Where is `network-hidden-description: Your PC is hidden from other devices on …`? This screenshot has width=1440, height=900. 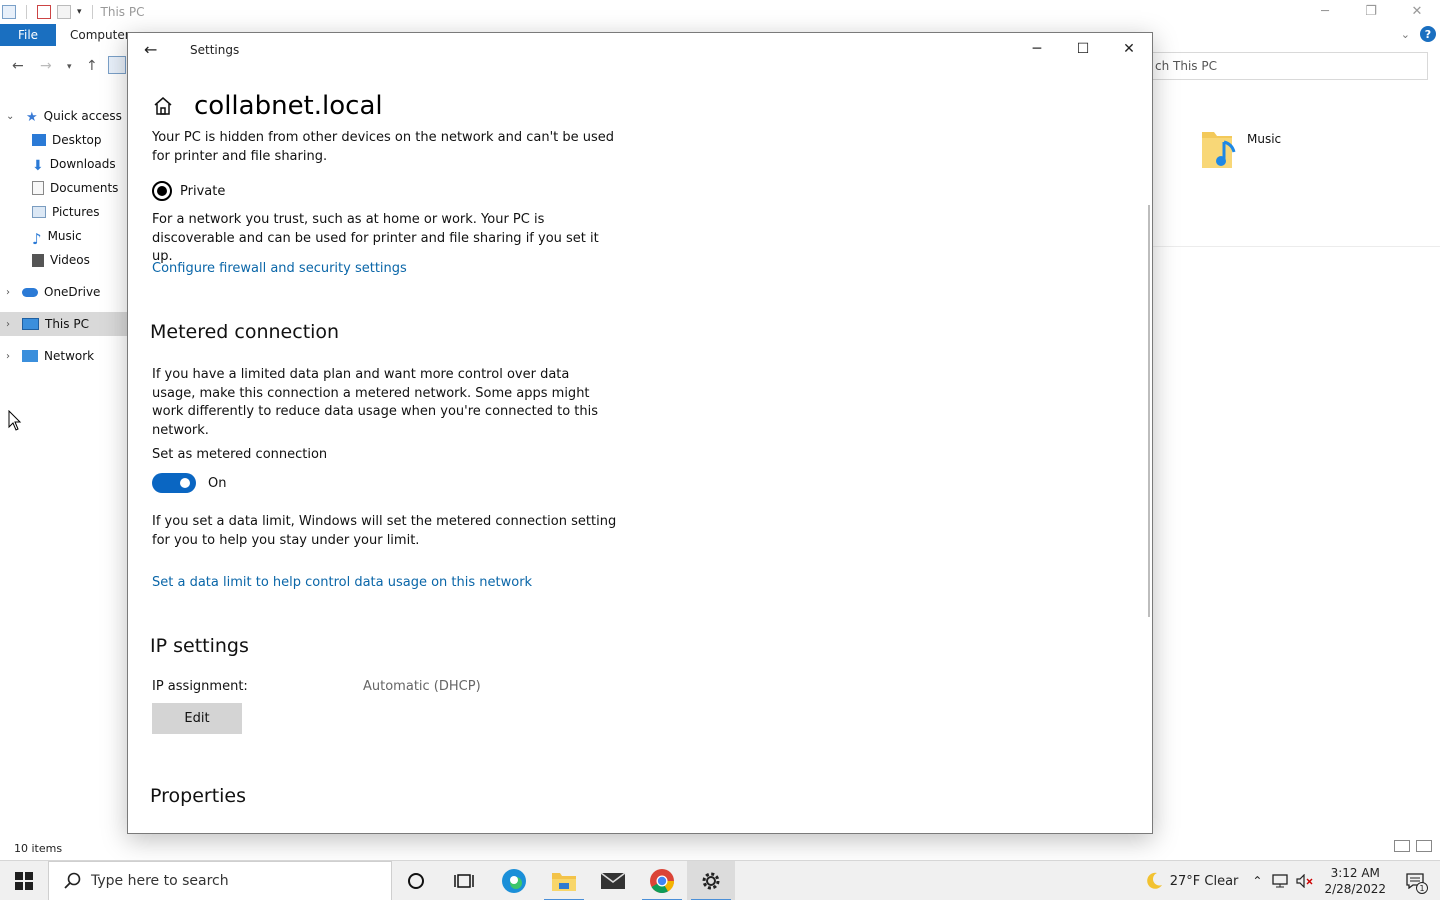
network-hidden-description: Your PC is hidden from other devices on … is located at coordinates (383, 147).